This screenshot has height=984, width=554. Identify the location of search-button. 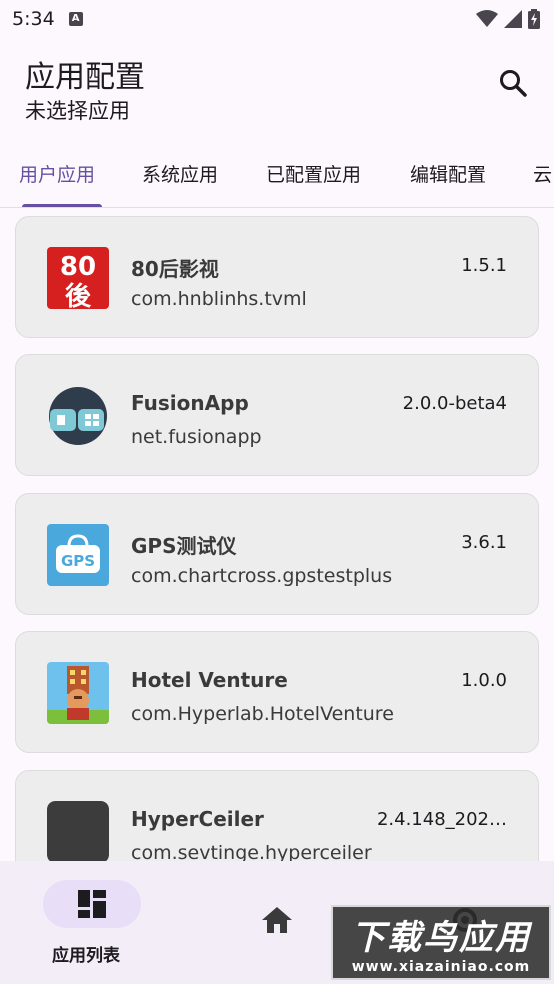
(516, 86).